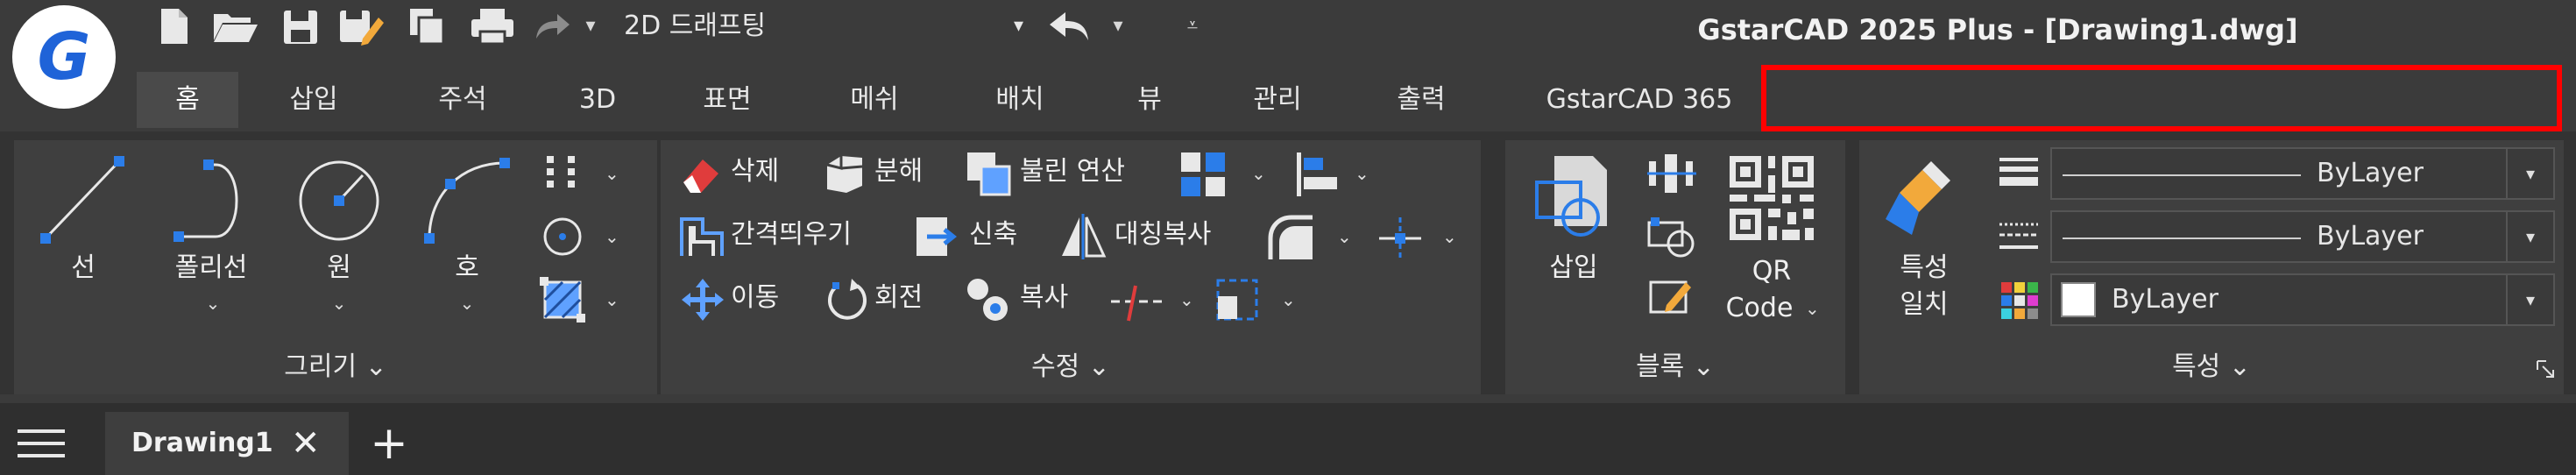  Describe the element at coordinates (2302, 173) in the screenshot. I see `lineweight-select: ByLayer ▾` at that location.